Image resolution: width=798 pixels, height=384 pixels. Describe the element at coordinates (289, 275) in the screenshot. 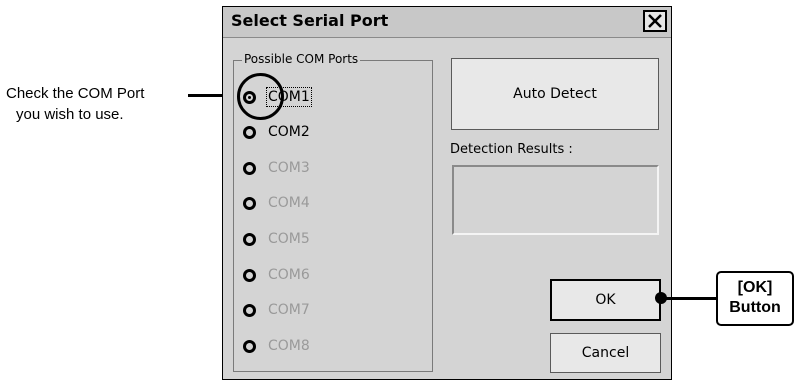

I see `radio-label: COM6` at that location.